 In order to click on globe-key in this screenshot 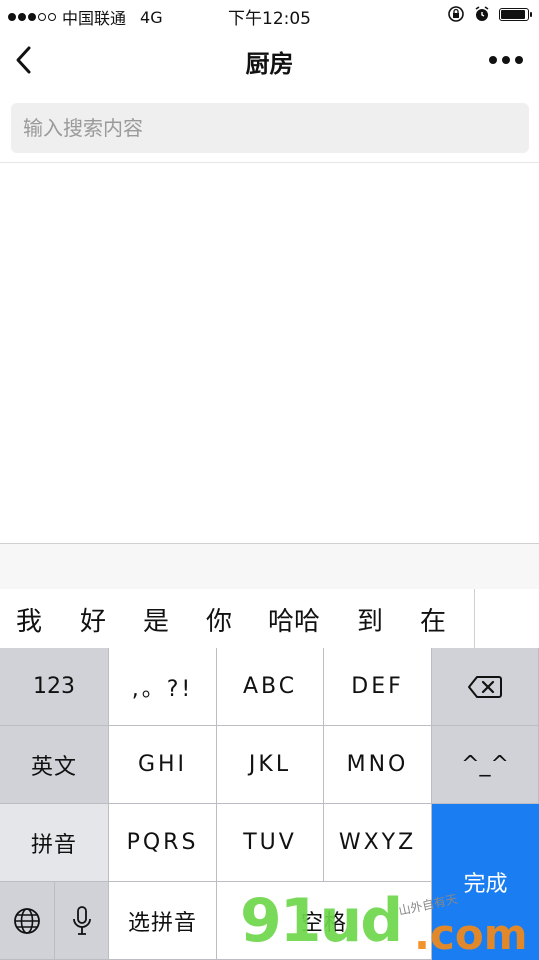, I will do `click(27, 921)`.